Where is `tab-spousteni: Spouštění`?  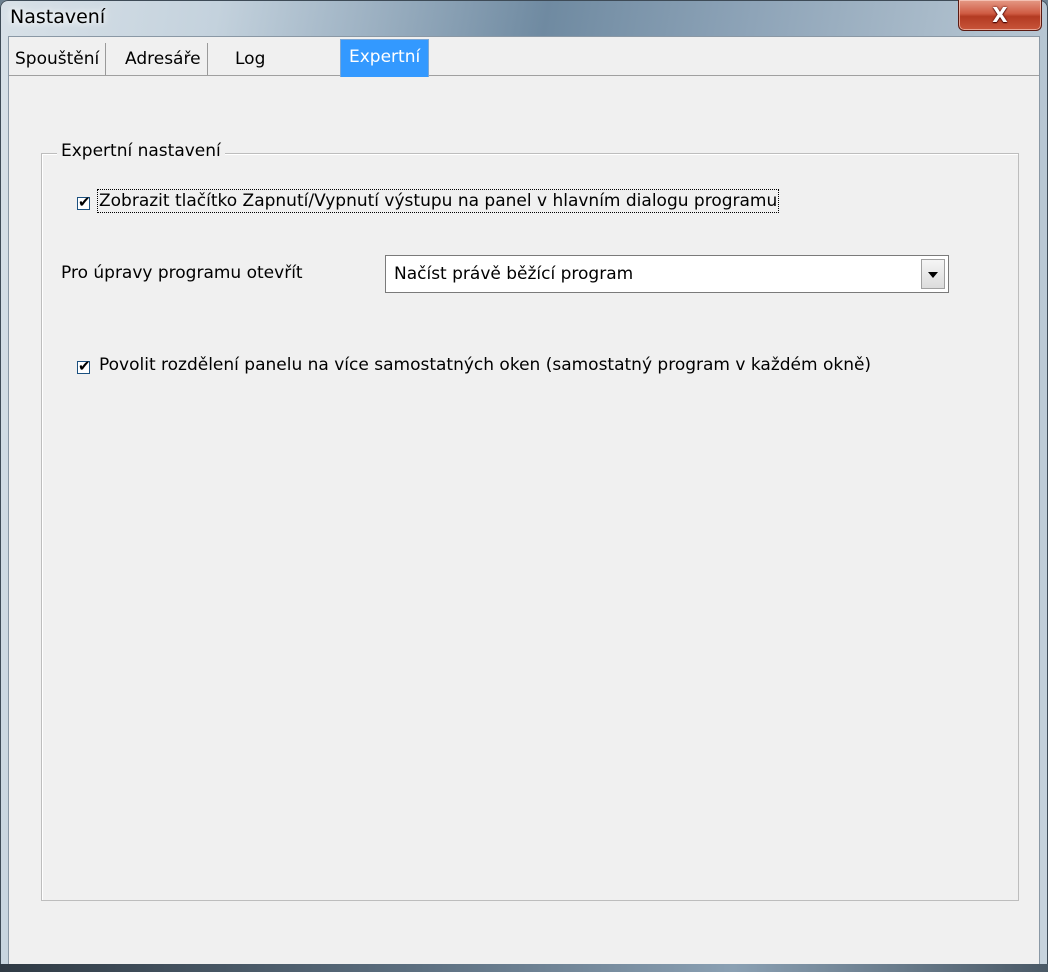 tab-spousteni: Spouštění is located at coordinates (58, 59).